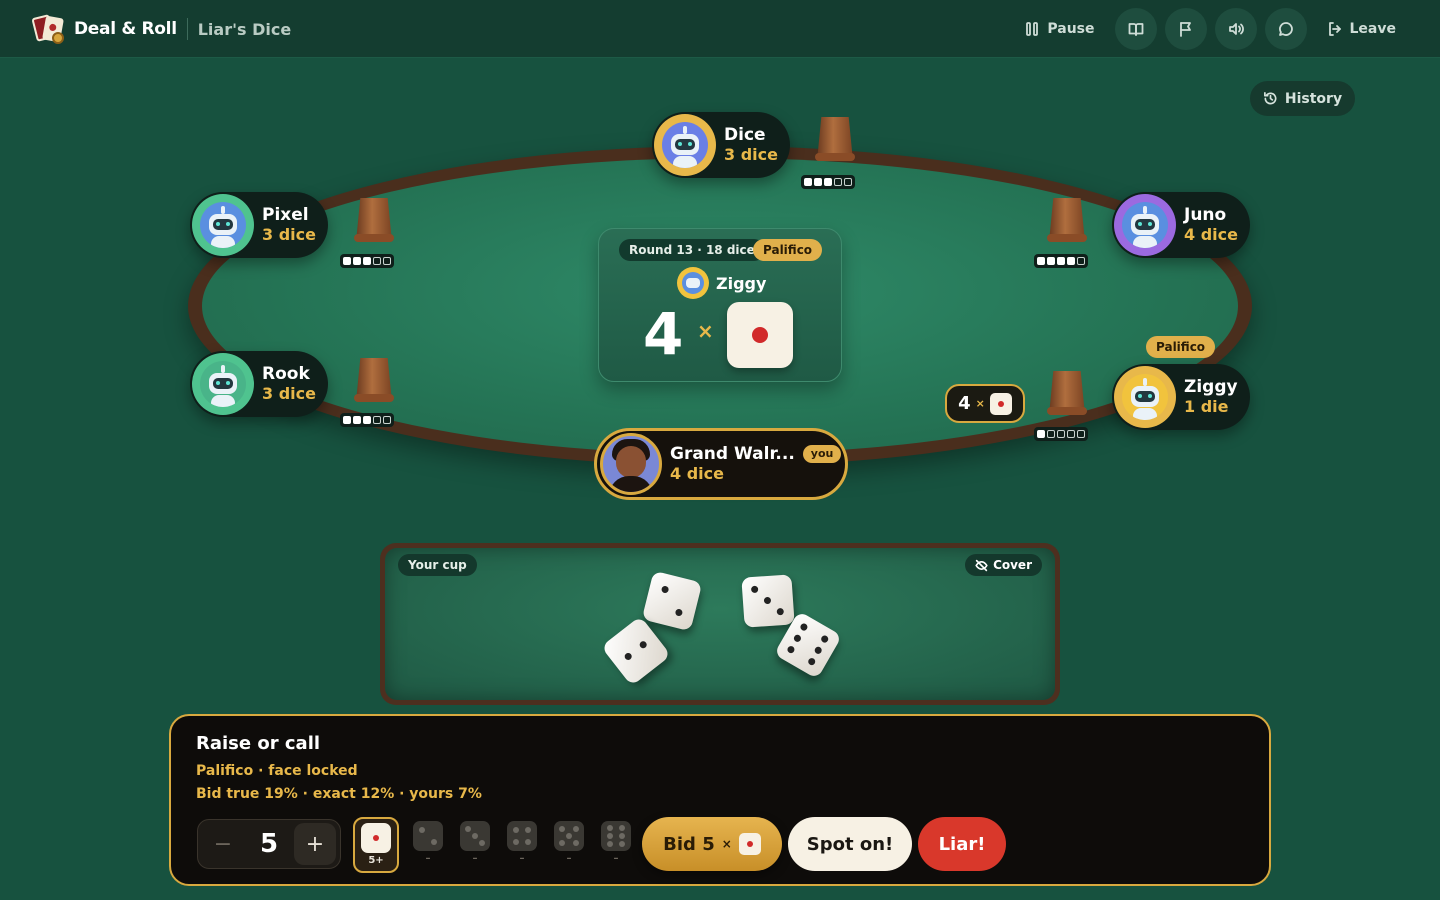 Image resolution: width=1440 pixels, height=900 pixels. What do you see at coordinates (712, 844) in the screenshot?
I see `bid-button: Bid 5 ×` at bounding box center [712, 844].